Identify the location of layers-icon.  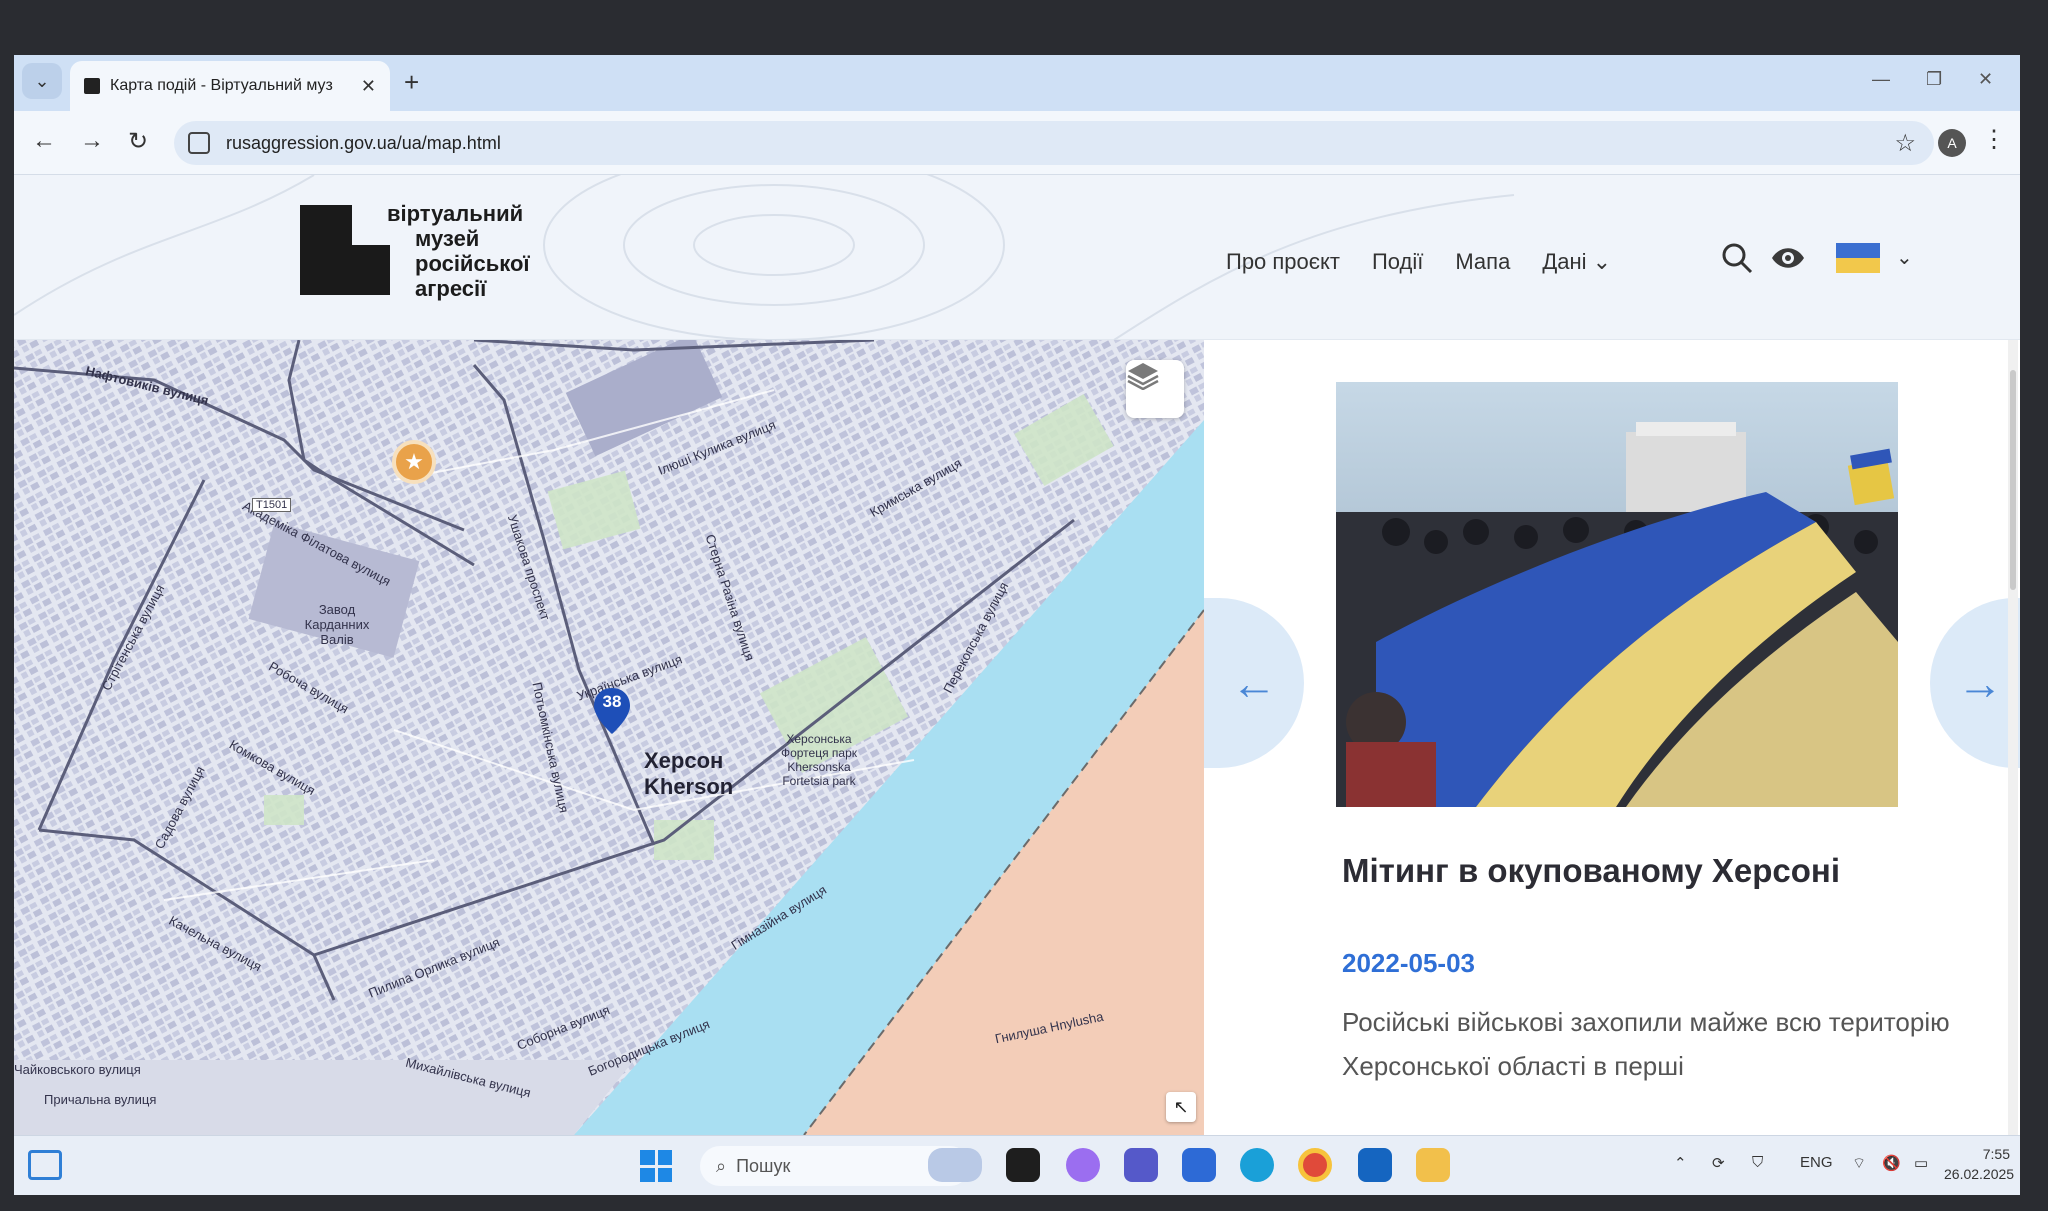
(1143, 376).